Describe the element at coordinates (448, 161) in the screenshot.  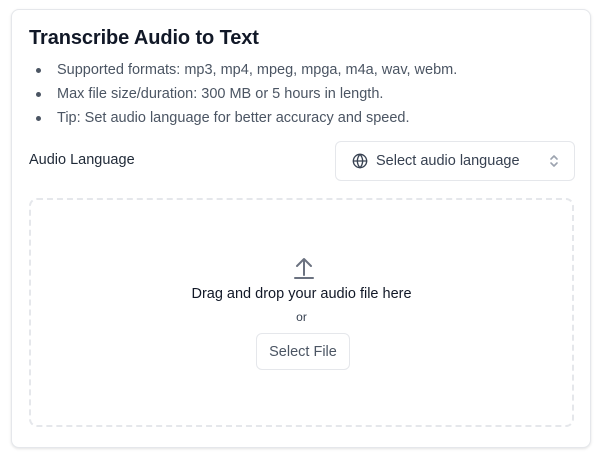
I see `audio-language-select-value: Select audio language` at that location.